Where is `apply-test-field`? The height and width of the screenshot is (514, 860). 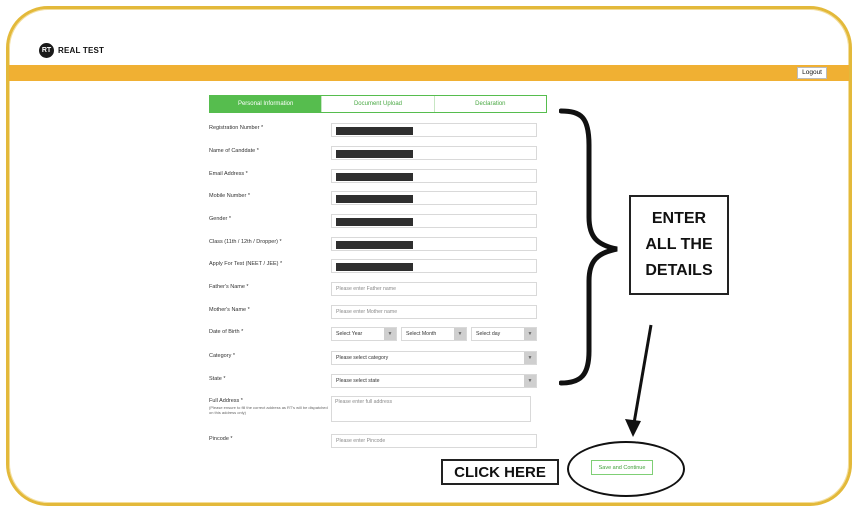
apply-test-field is located at coordinates (434, 266).